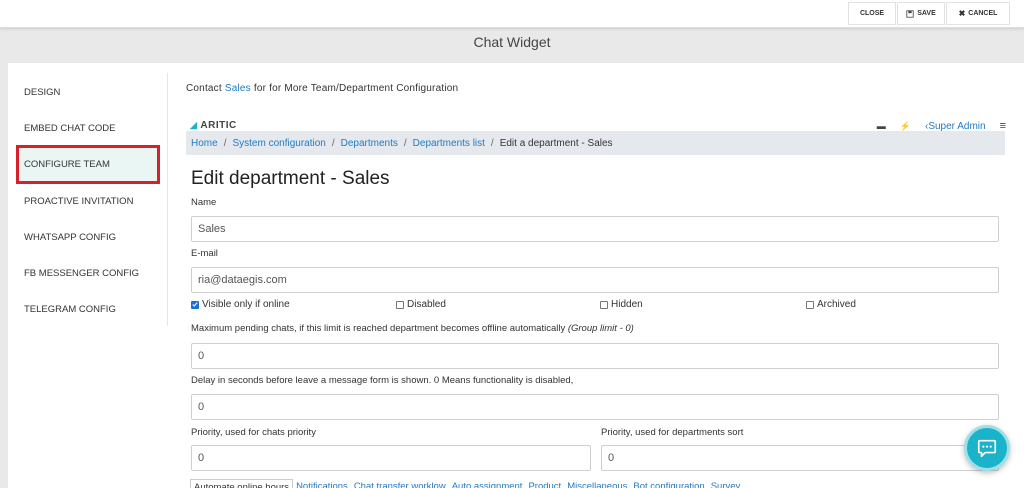 This screenshot has height=488, width=1024. I want to click on form-heading: Edit department - Sales, so click(290, 178).